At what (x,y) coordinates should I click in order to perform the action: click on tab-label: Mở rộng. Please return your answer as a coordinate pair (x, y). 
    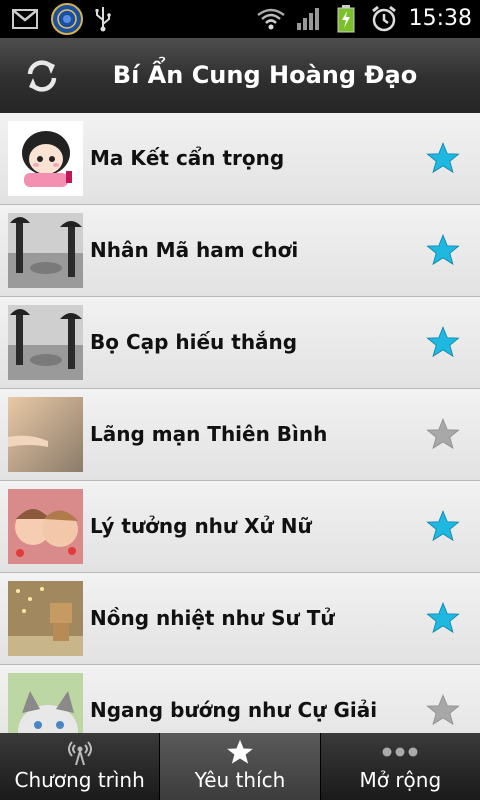
    Looking at the image, I should click on (400, 780).